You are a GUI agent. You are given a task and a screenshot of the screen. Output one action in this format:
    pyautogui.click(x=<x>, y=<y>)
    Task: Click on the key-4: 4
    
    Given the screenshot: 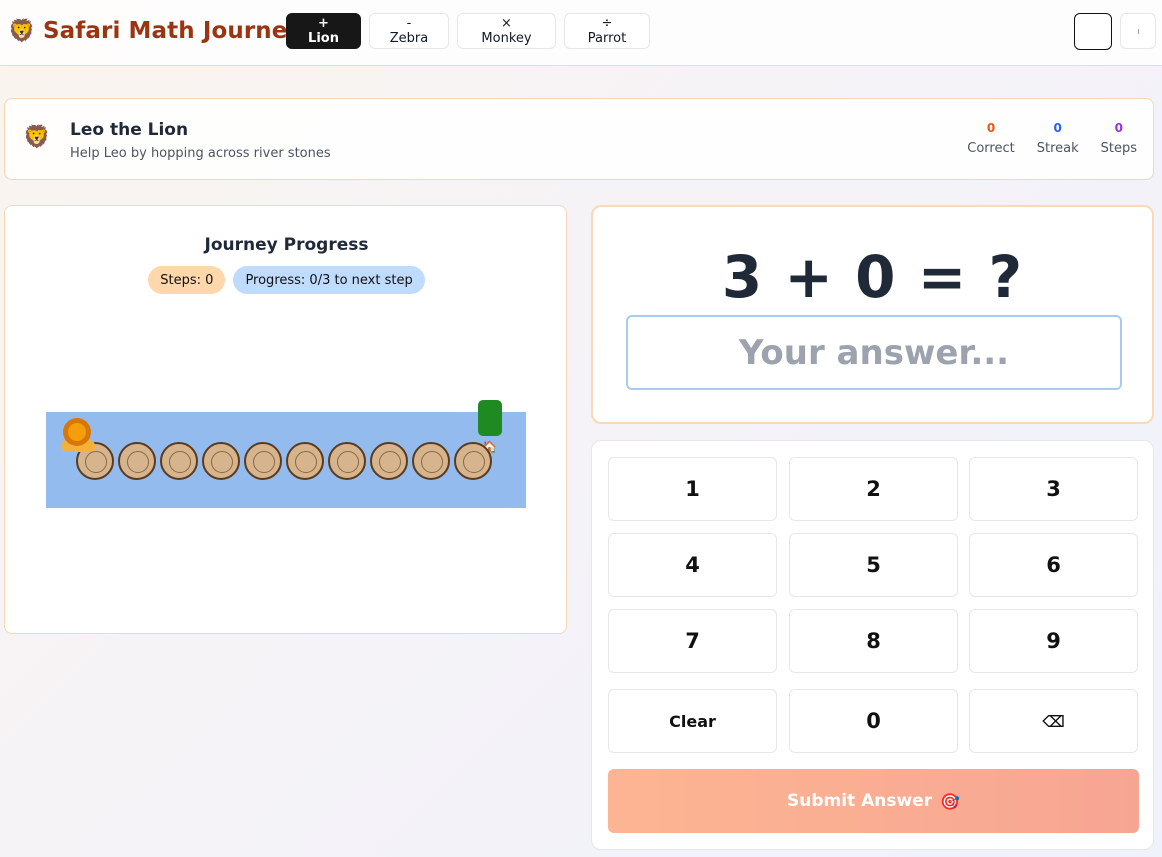 What is the action you would take?
    pyautogui.click(x=692, y=565)
    